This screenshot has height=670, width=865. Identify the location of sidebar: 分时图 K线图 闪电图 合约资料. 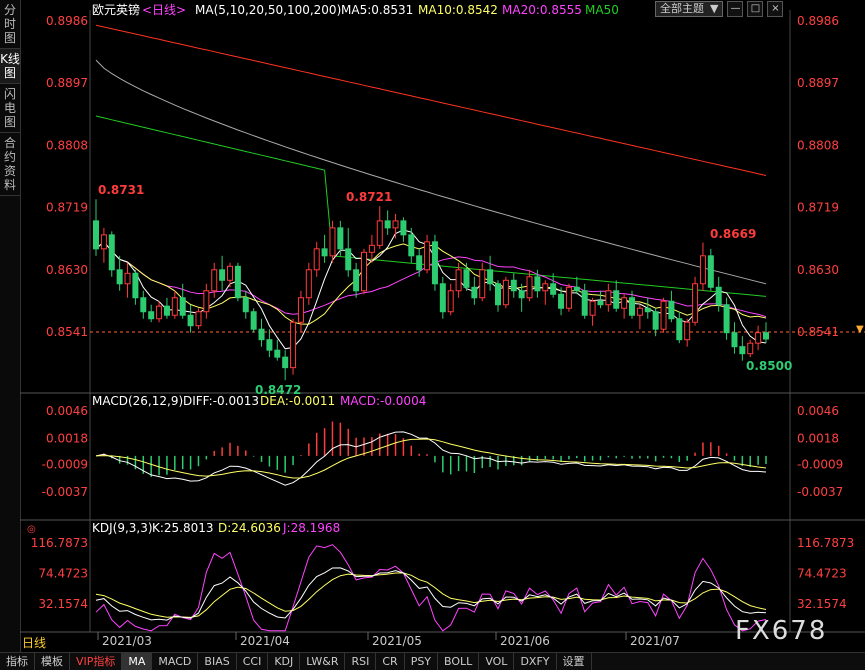
(10, 334).